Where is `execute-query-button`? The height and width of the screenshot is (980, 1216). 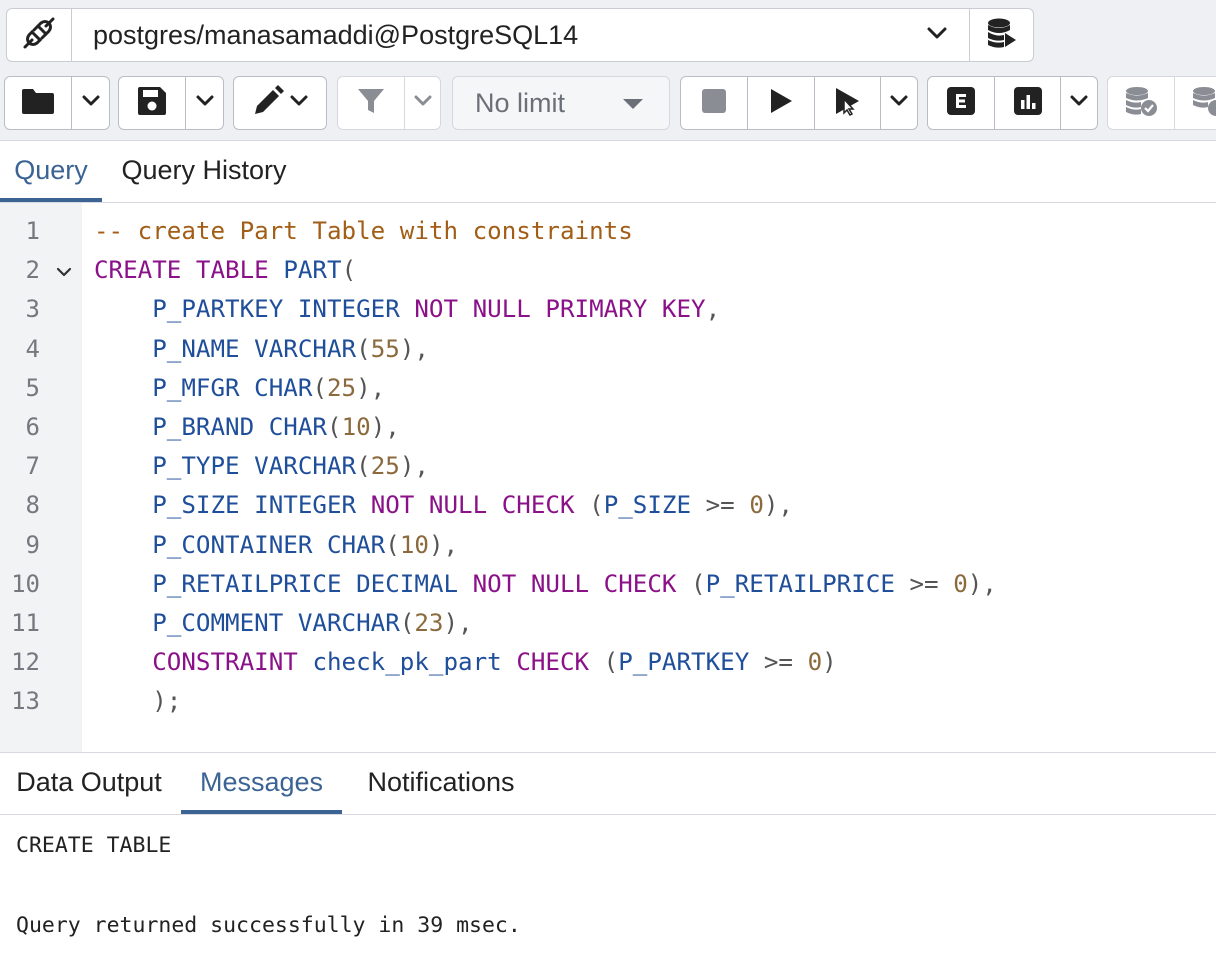
execute-query-button is located at coordinates (780, 103).